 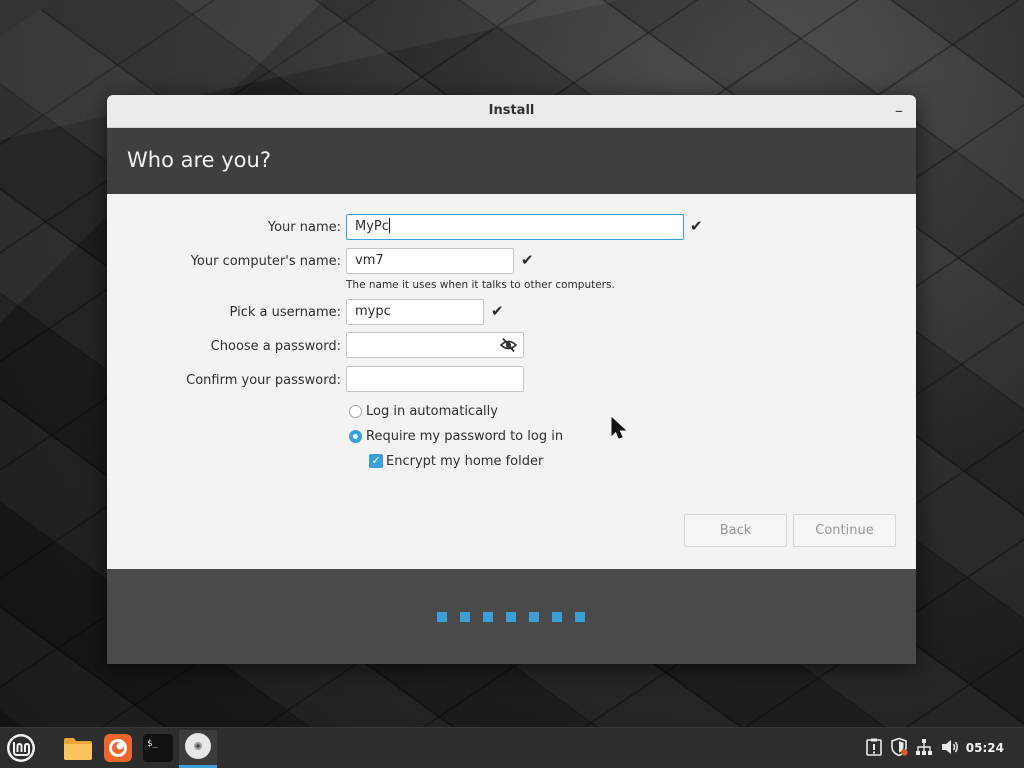 What do you see at coordinates (372, 226) in the screenshot?
I see `your-name-value: MyPc` at bounding box center [372, 226].